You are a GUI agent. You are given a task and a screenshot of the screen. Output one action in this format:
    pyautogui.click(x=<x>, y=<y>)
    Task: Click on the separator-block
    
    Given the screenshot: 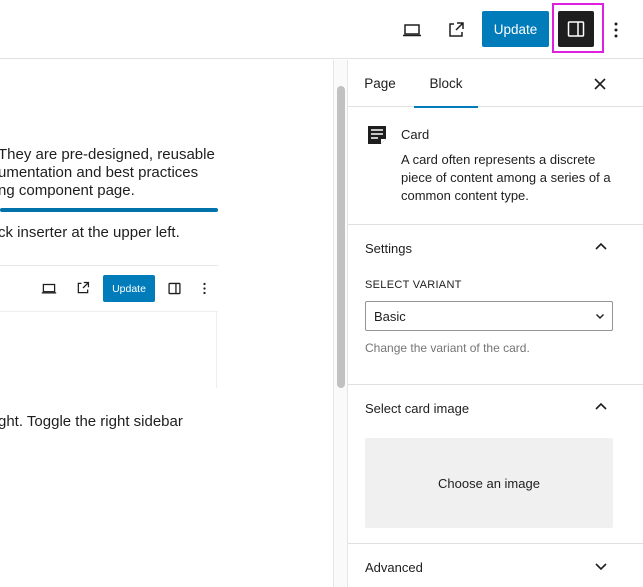 What is the action you would take?
    pyautogui.click(x=109, y=210)
    